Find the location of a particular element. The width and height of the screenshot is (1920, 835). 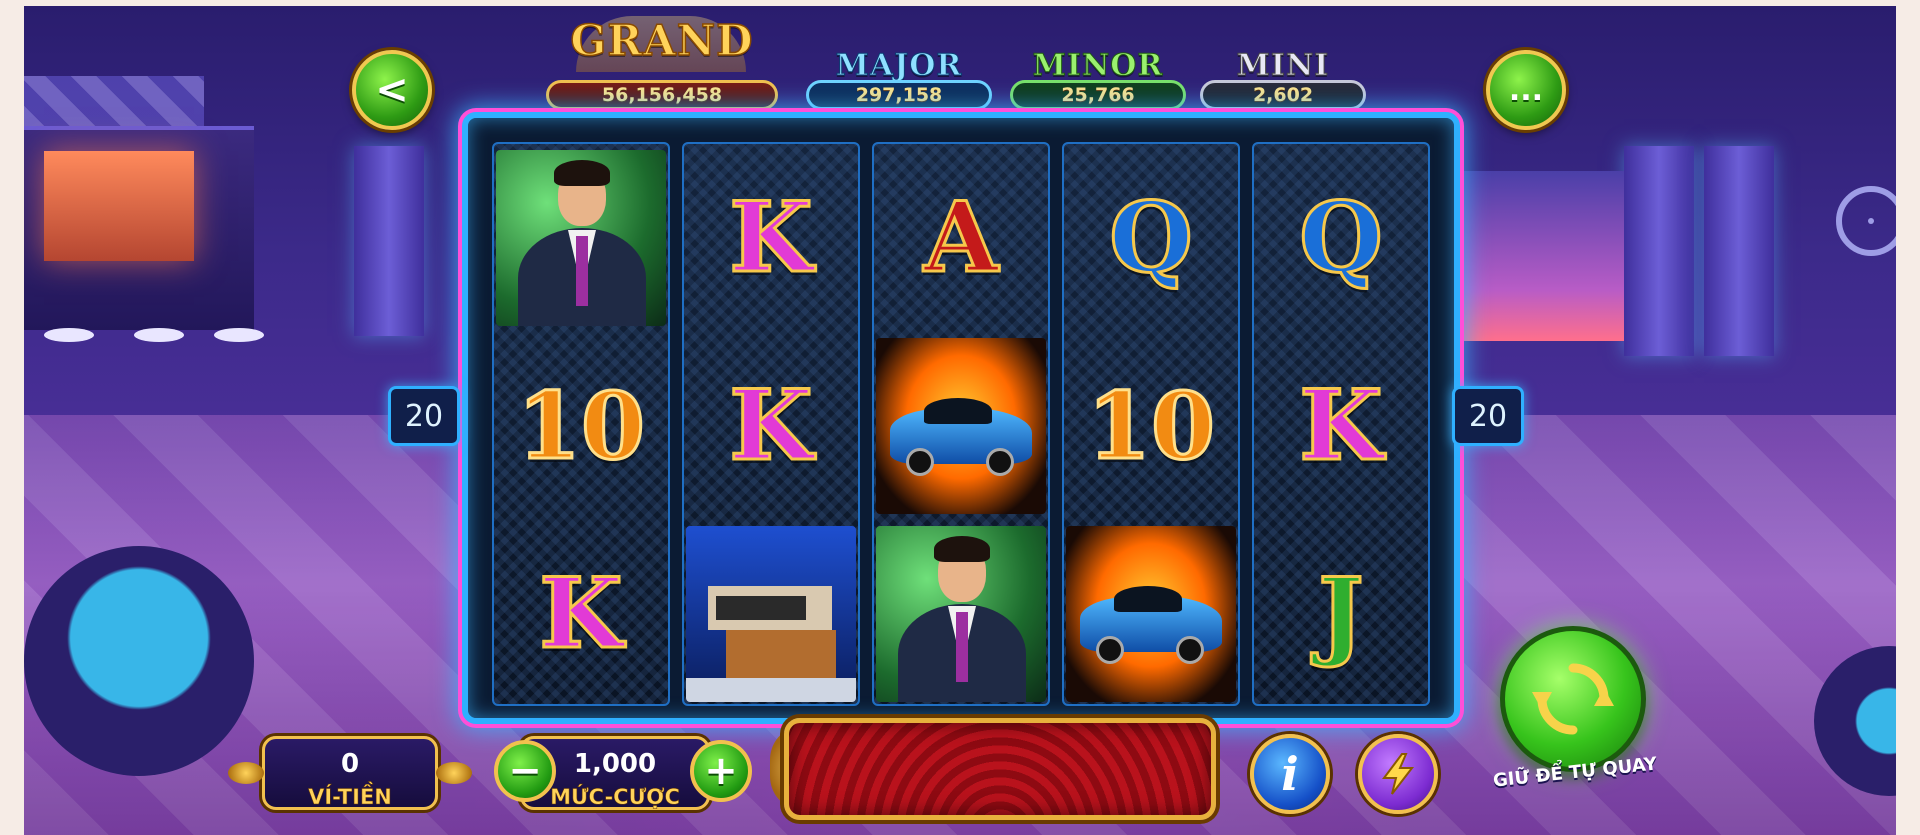

minus-icon: − is located at coordinates (525, 771).